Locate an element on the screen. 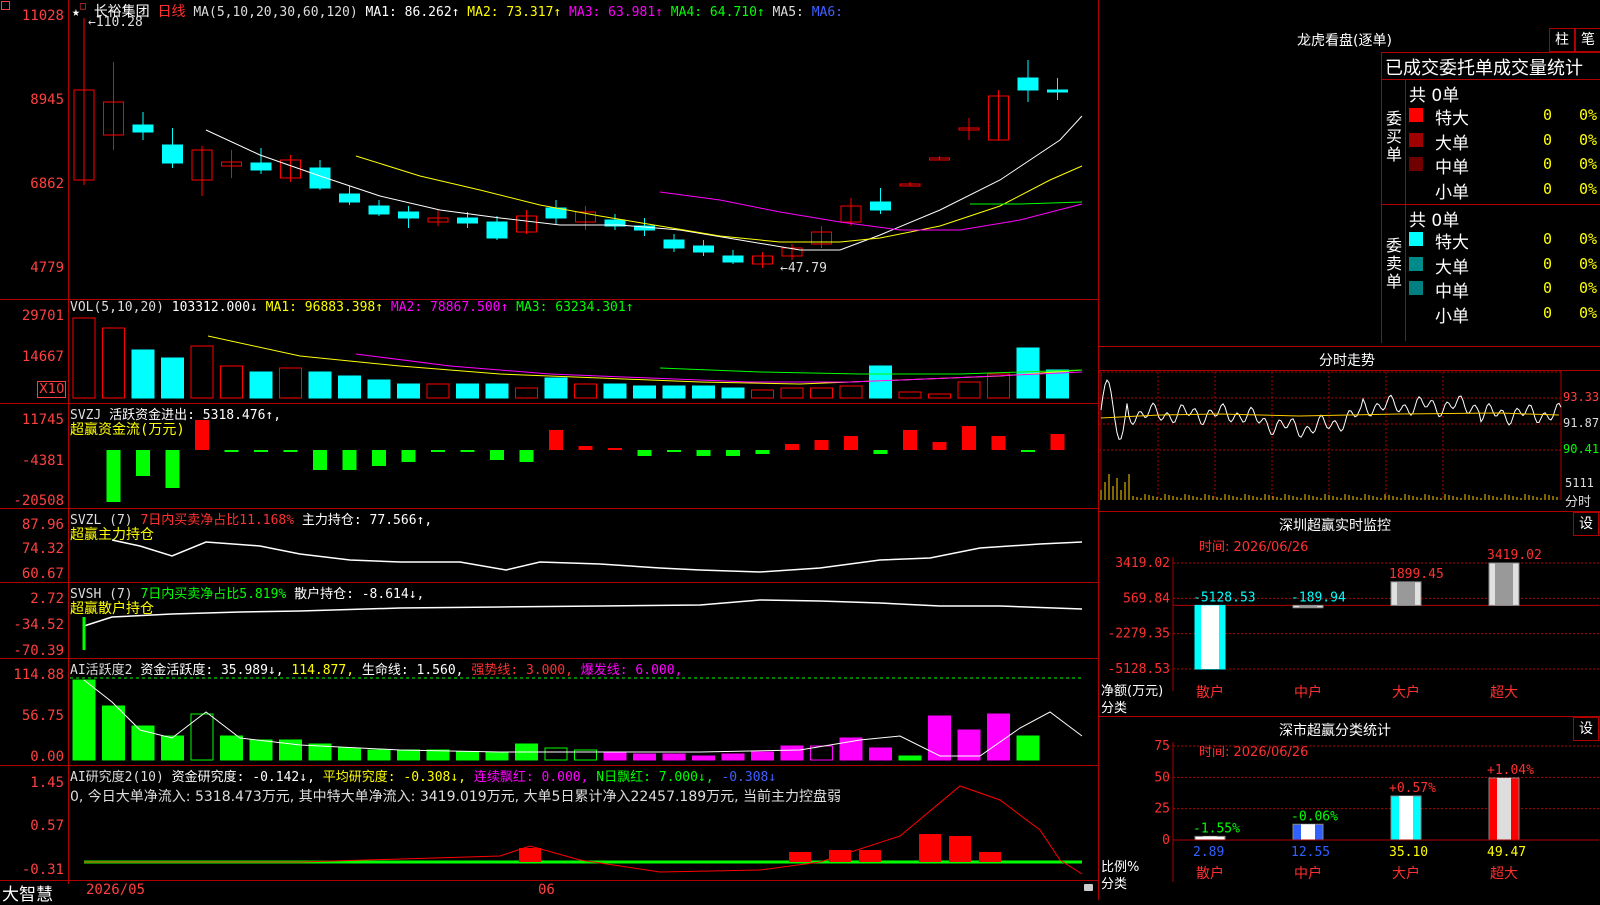  svzl-tick: 74.32 is located at coordinates (42, 549).